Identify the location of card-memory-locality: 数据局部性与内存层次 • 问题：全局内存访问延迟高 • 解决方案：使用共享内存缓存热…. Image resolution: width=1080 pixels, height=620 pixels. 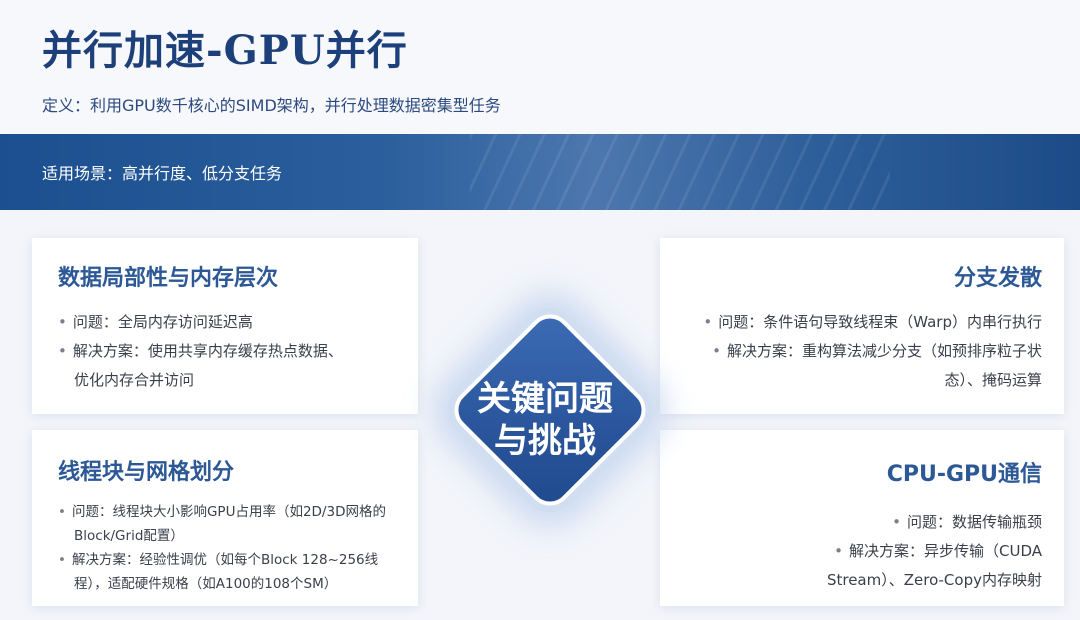
(225, 326).